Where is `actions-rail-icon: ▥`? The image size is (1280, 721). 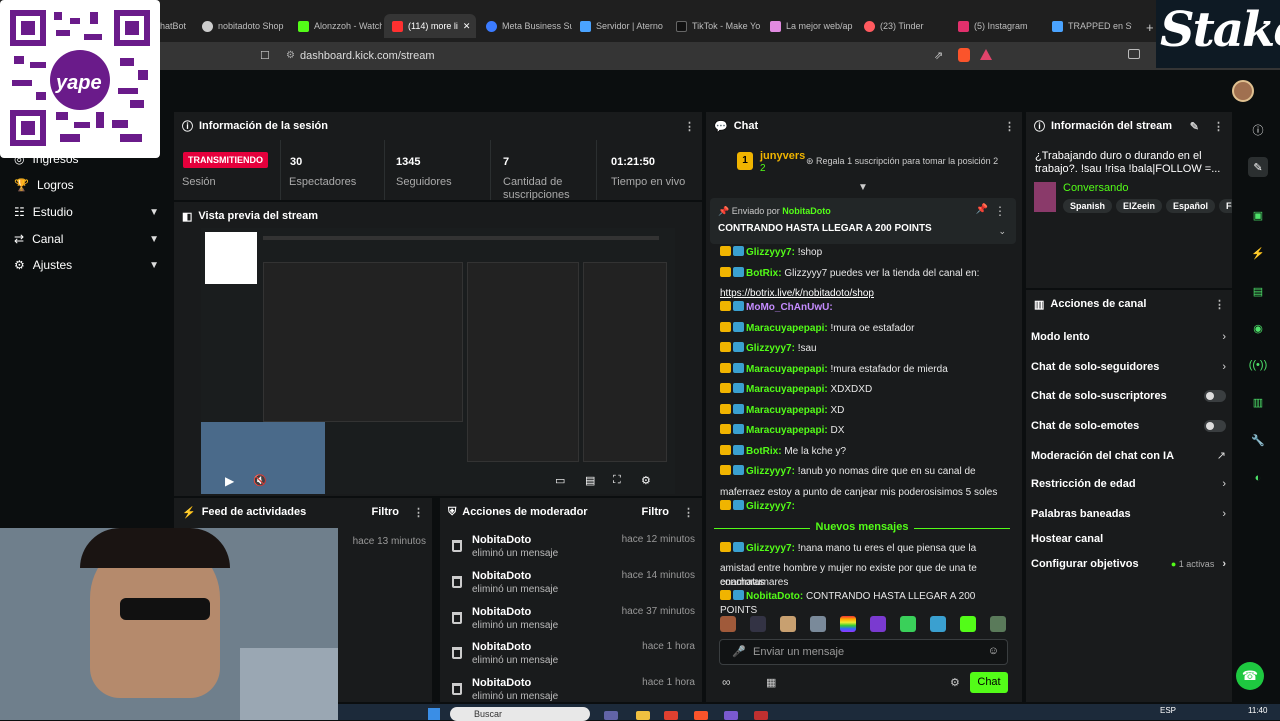
actions-rail-icon: ▥ is located at coordinates (1258, 402).